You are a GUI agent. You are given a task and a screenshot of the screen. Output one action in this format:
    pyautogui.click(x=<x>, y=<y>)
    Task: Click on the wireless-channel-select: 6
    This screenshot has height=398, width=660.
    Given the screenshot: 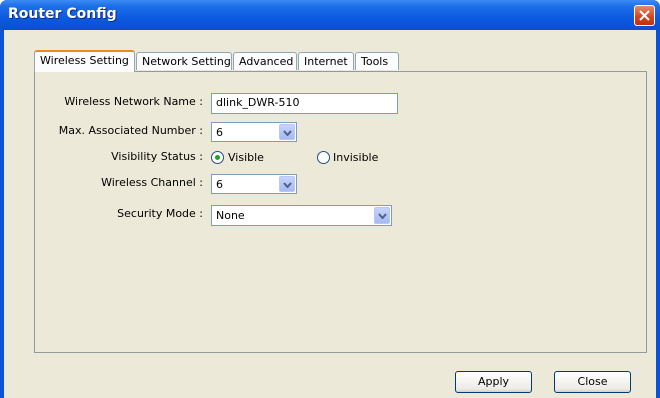 What is the action you would take?
    pyautogui.click(x=254, y=184)
    